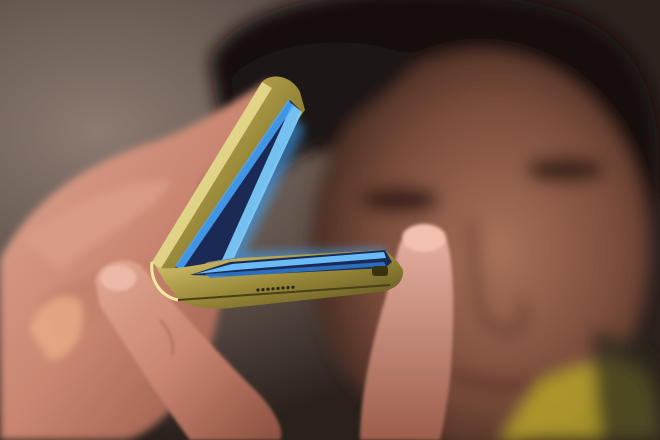 The width and height of the screenshot is (660, 440). Describe the element at coordinates (118, 278) in the screenshot. I see `fingernail` at that location.